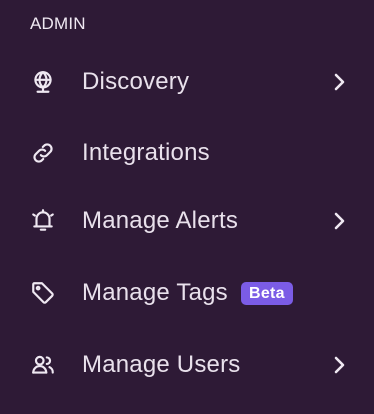 The image size is (374, 414). Describe the element at coordinates (160, 220) in the screenshot. I see `sidebar-item-label: Manage Alerts` at that location.